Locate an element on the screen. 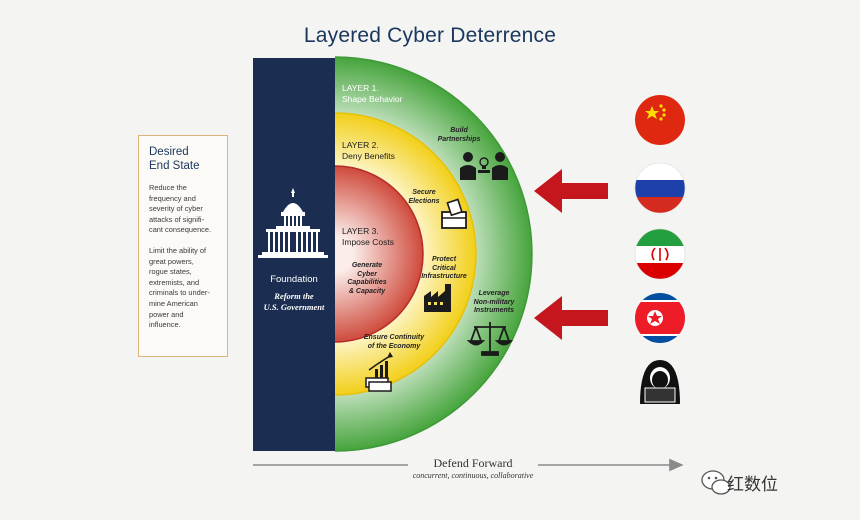  foundation-subtitle-line1: Reform the is located at coordinates (294, 296).